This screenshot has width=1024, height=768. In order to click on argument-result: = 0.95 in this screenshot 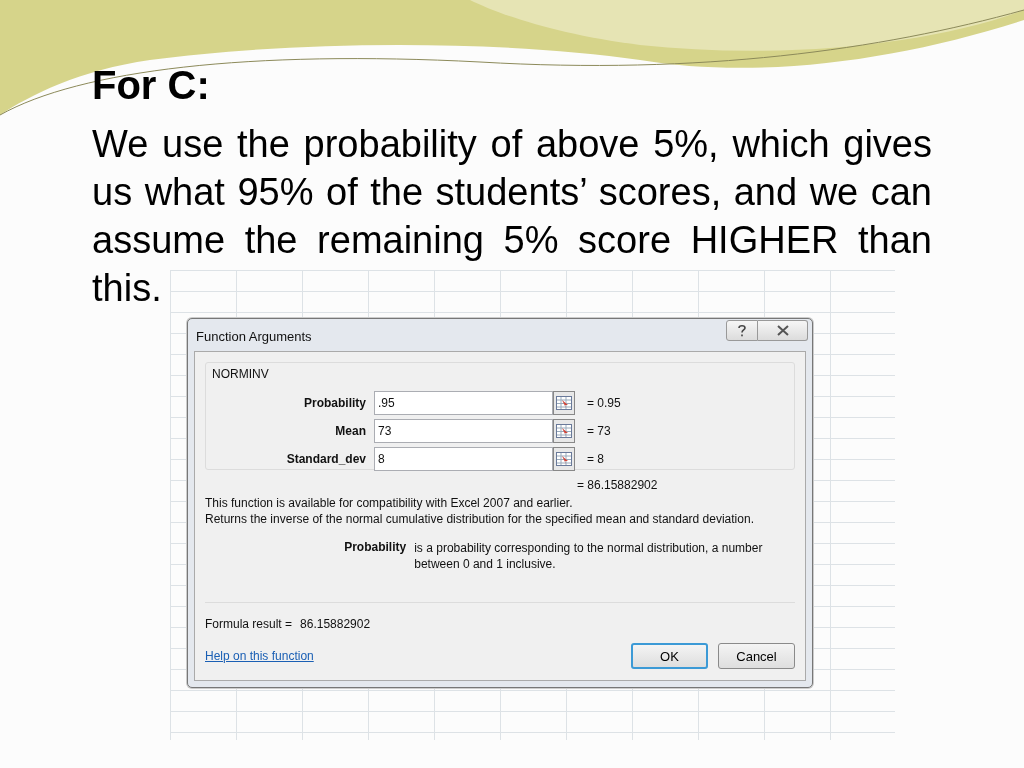, I will do `click(604, 403)`.